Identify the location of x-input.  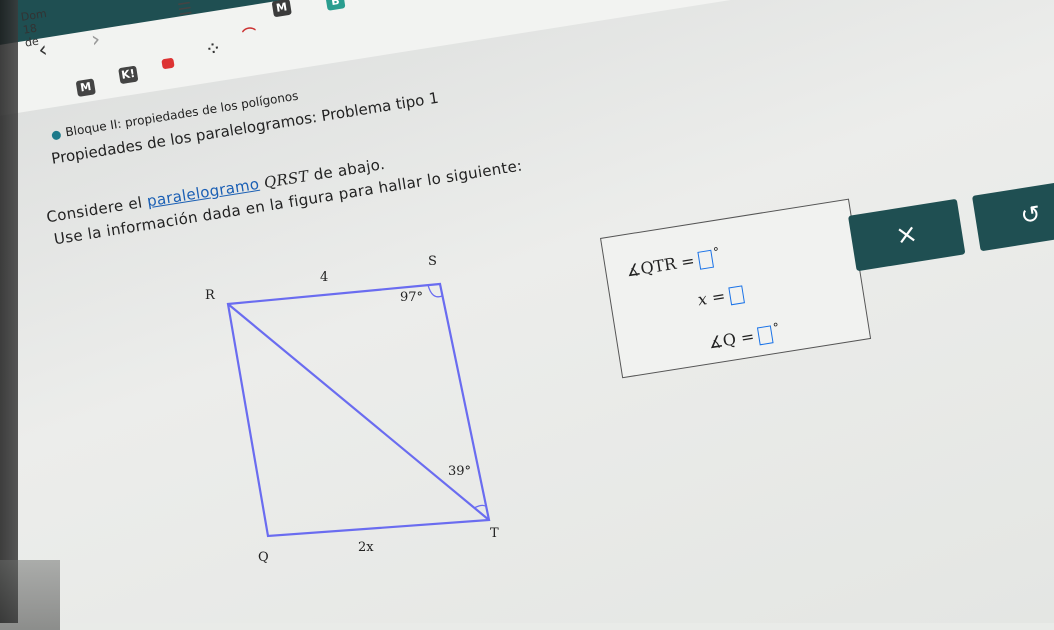
(736, 294).